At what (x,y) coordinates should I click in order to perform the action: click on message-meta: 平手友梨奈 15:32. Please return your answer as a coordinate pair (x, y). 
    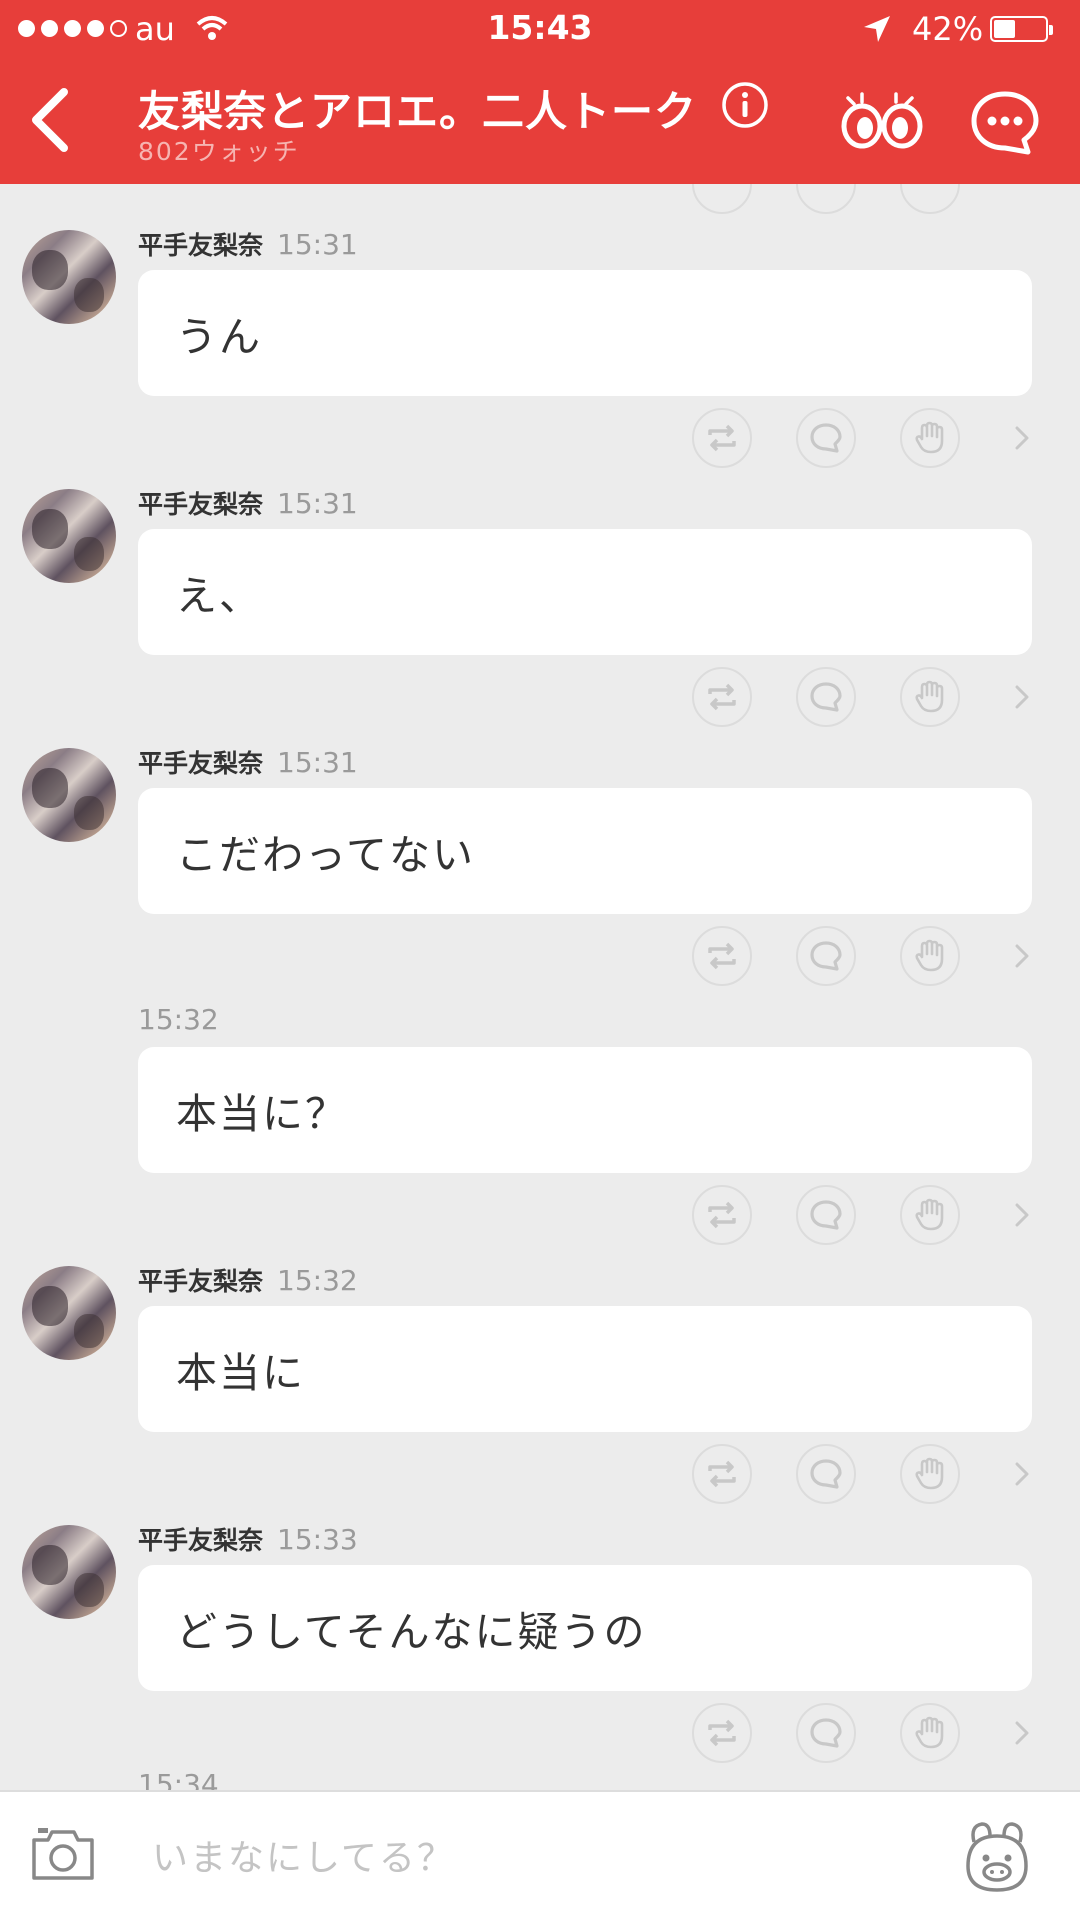
    Looking at the image, I should click on (248, 1280).